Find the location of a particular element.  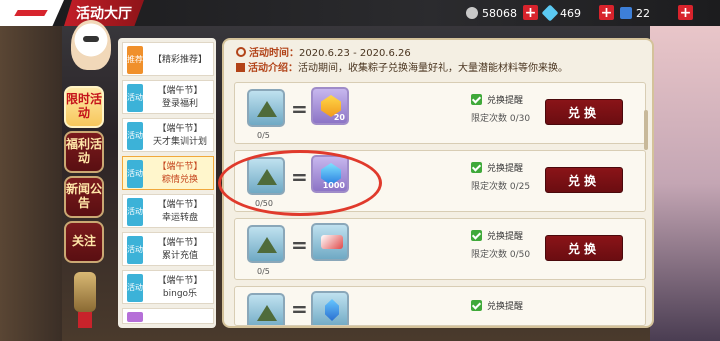

exchange-row: = 兑换提醒 is located at coordinates (440, 306).